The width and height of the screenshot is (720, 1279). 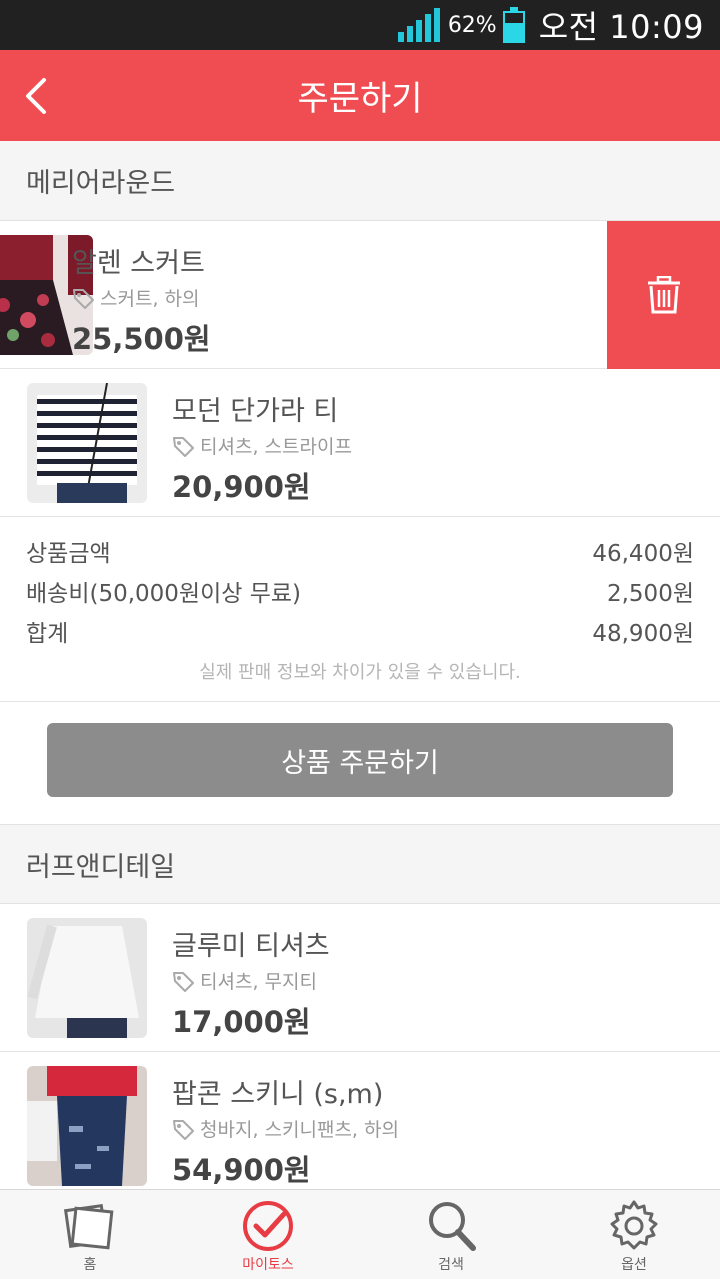 What do you see at coordinates (268, 1226) in the screenshot?
I see `check-circle-icon` at bounding box center [268, 1226].